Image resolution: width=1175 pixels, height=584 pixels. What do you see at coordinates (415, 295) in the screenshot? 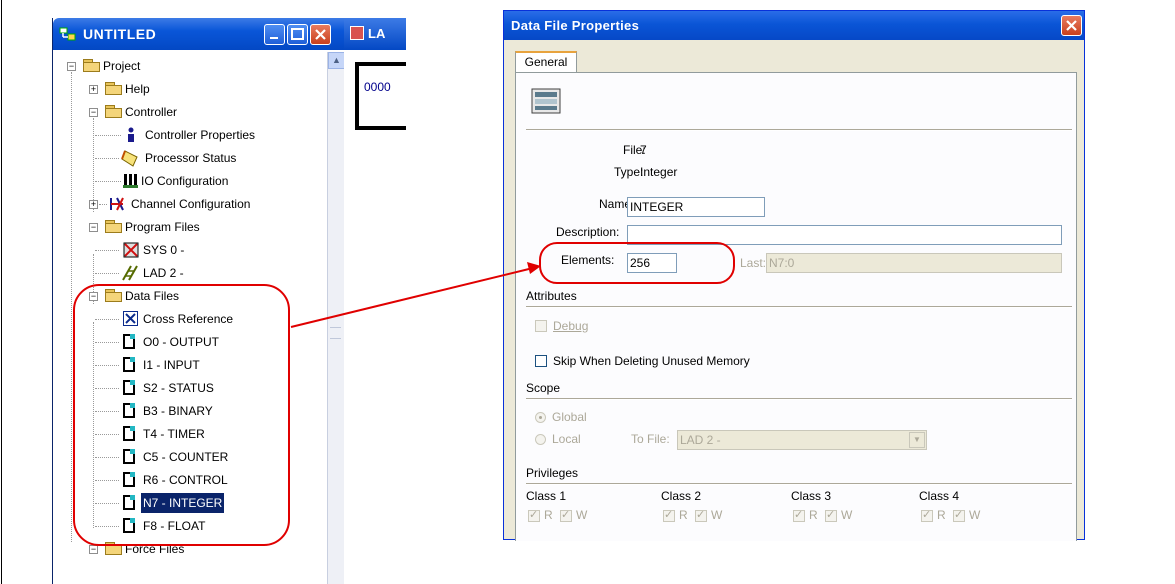
I see `annotation-arrow` at bounding box center [415, 295].